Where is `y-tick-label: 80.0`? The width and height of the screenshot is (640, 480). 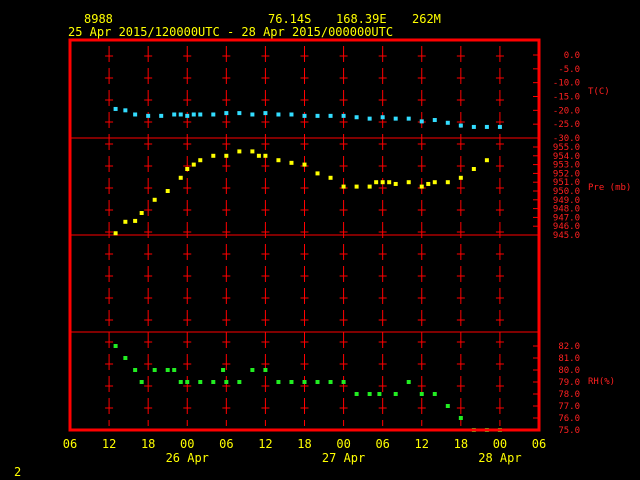 y-tick-label: 80.0 is located at coordinates (569, 371).